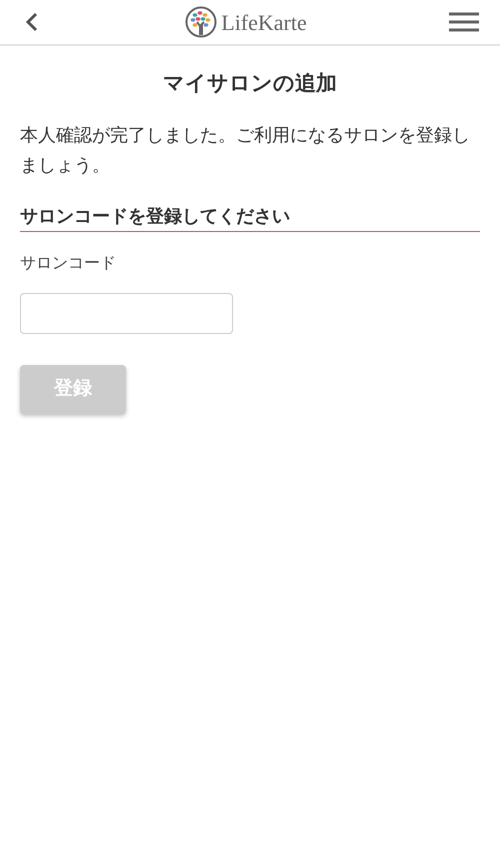 Image resolution: width=500 pixels, height=841 pixels. I want to click on field-label: サロンコード, so click(68, 264).